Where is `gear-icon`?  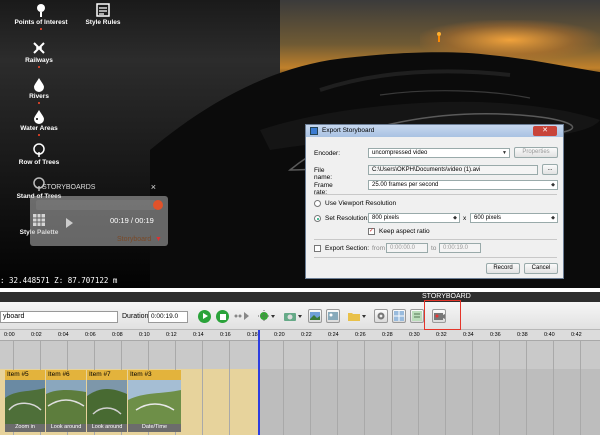 gear-icon is located at coordinates (381, 316).